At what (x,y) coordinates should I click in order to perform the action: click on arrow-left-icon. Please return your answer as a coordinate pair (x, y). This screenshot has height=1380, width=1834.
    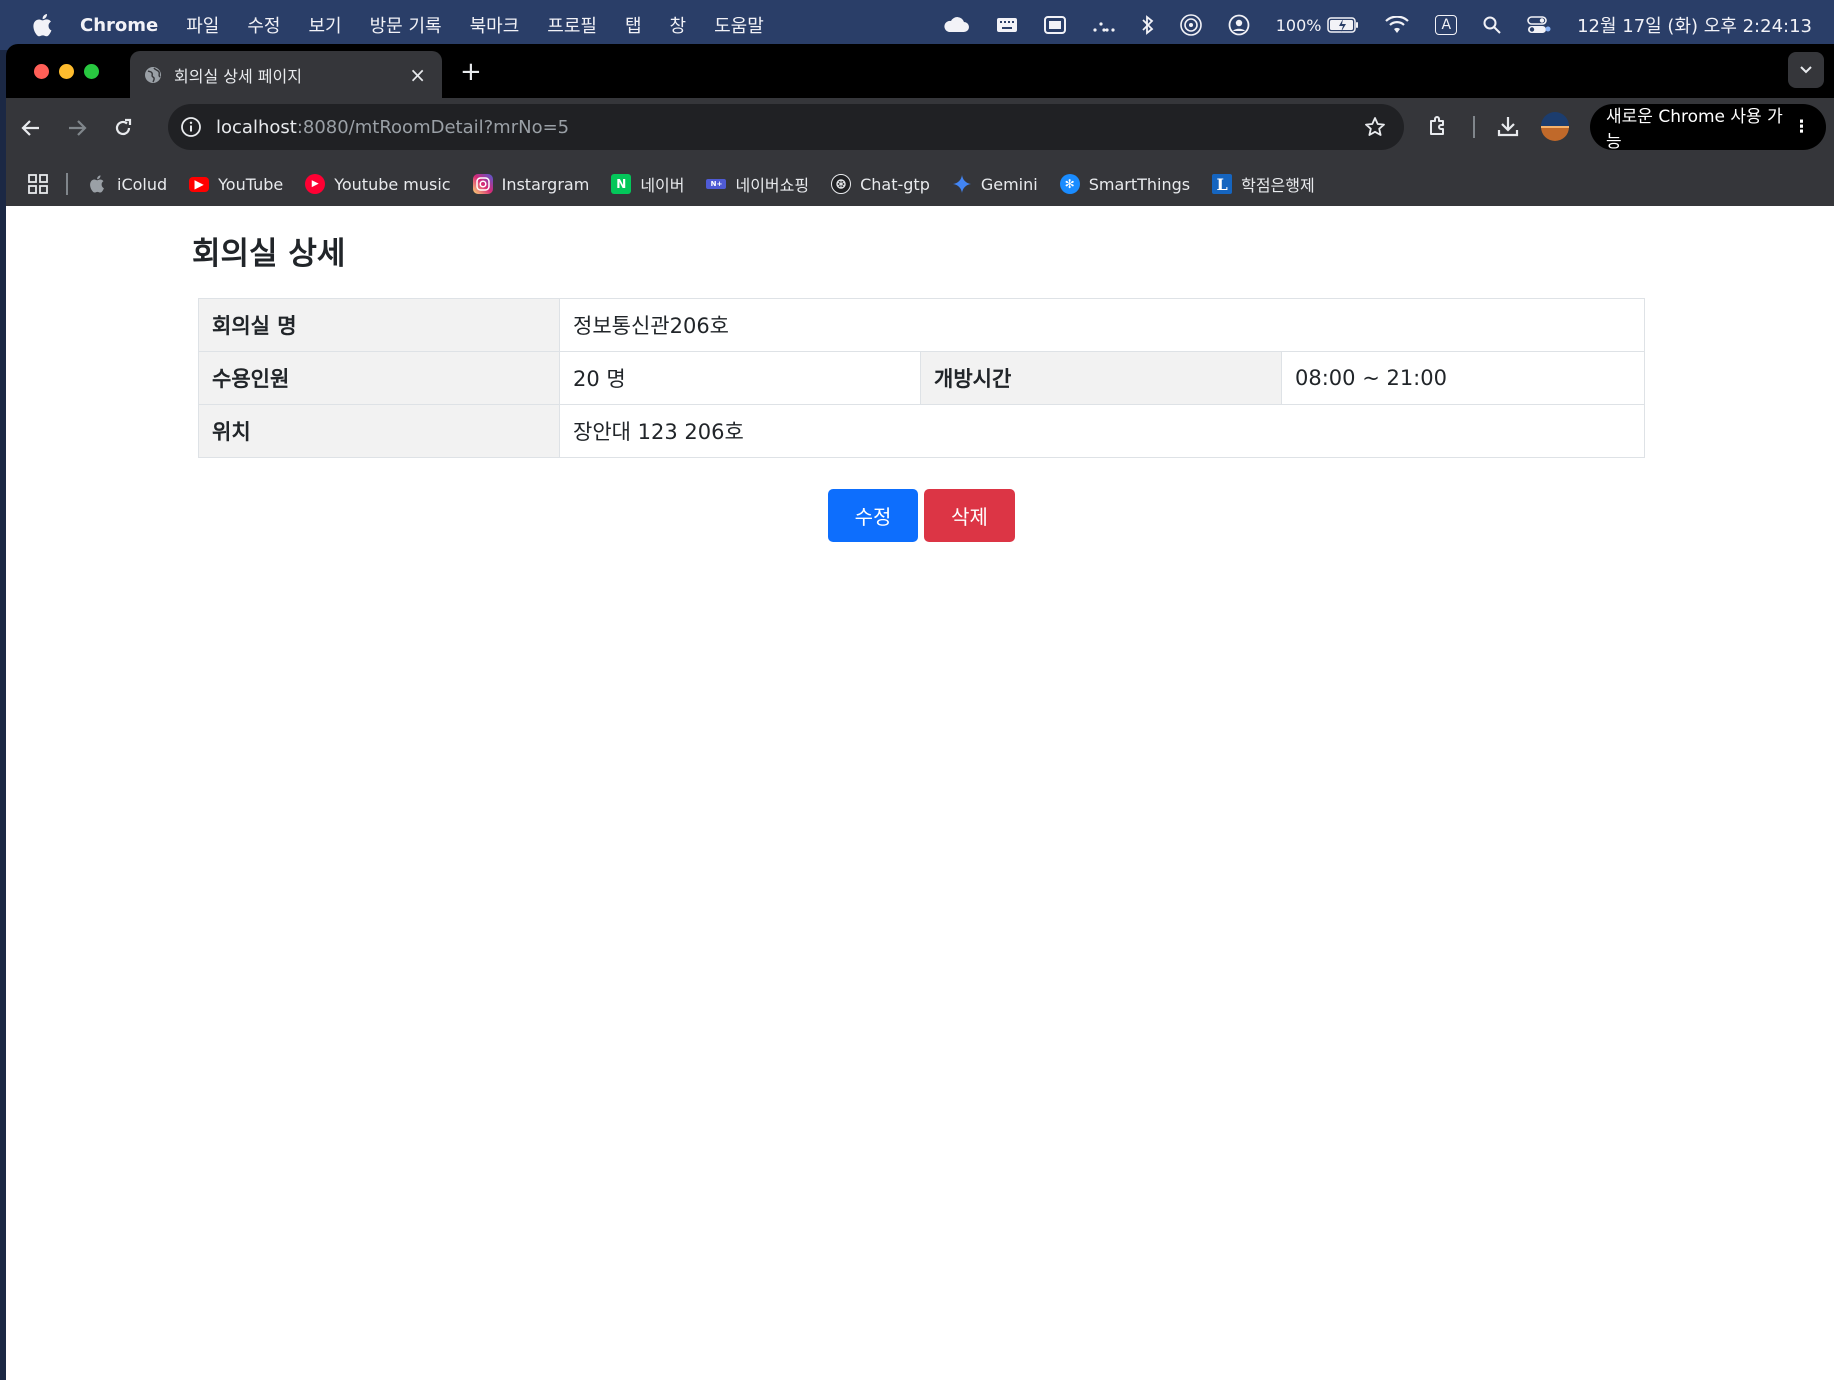
    Looking at the image, I should click on (30, 128).